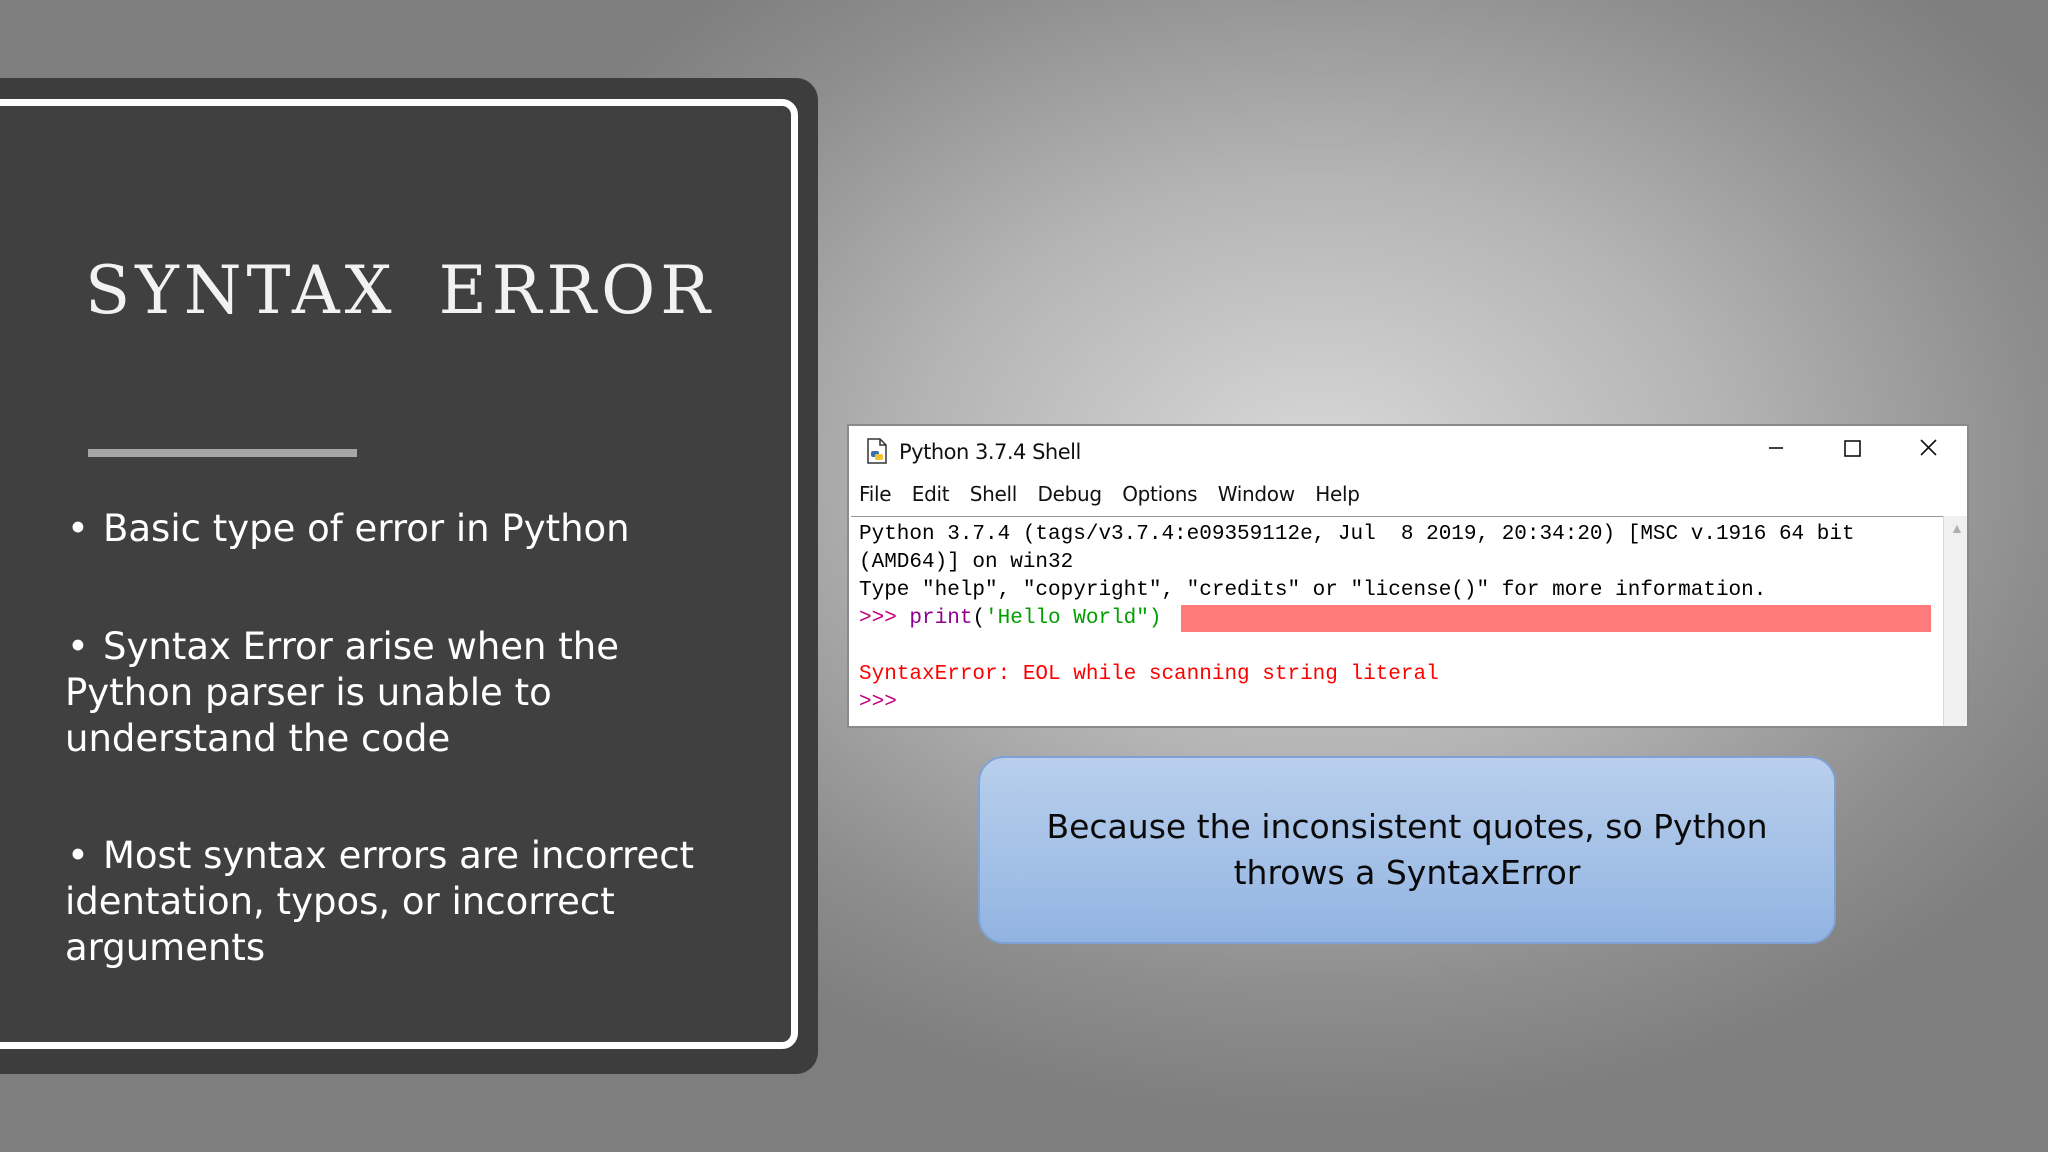 Image resolution: width=2048 pixels, height=1152 pixels. I want to click on python-idle-icon, so click(877, 451).